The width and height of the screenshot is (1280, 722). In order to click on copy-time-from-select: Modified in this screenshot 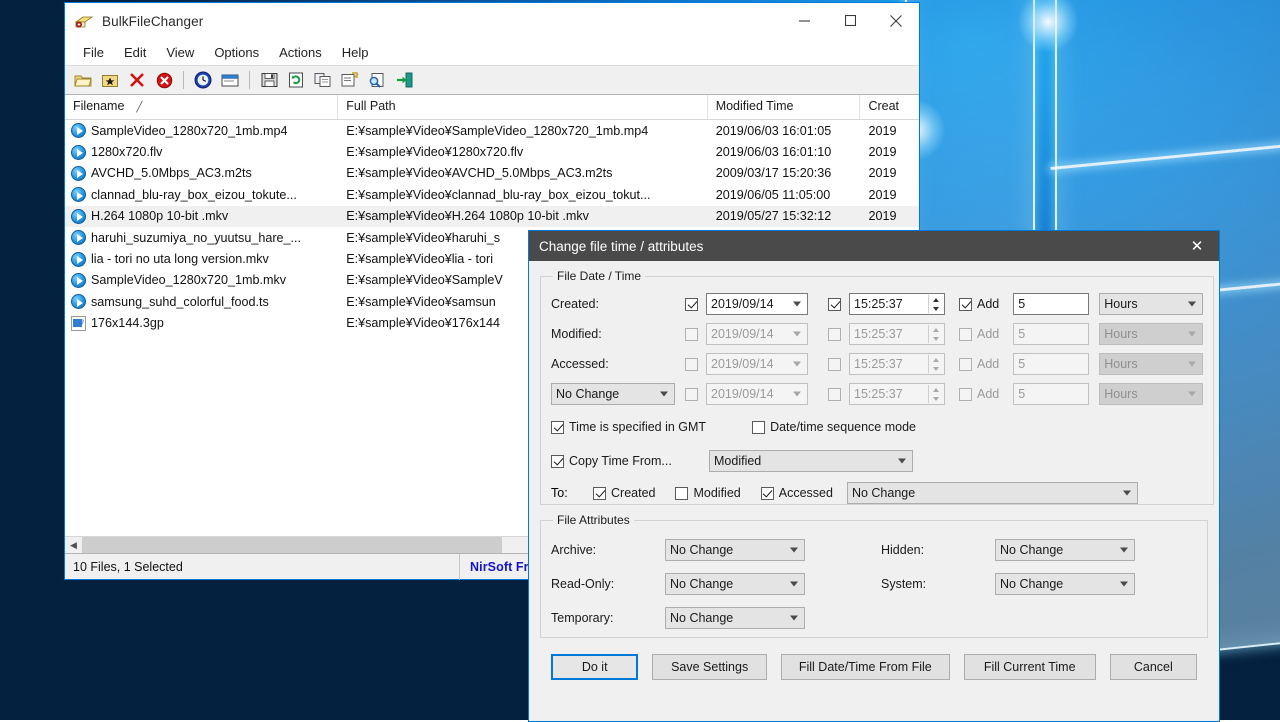, I will do `click(811, 461)`.